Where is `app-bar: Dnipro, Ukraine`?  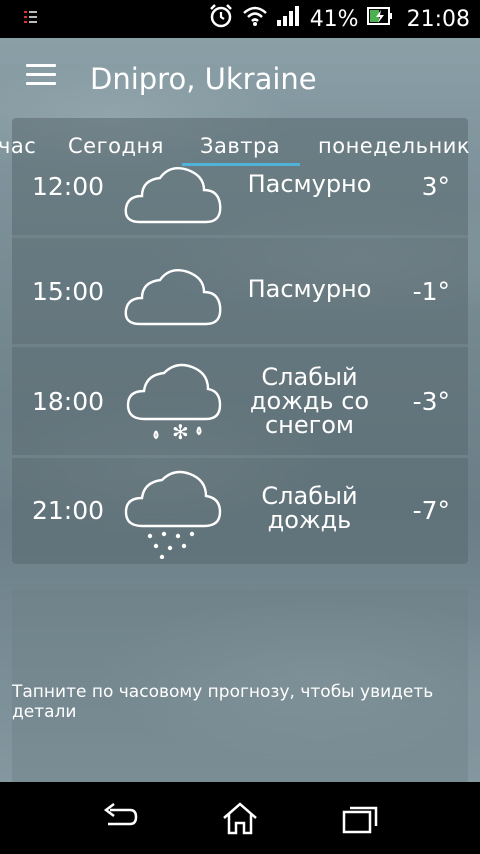
app-bar: Dnipro, Ukraine is located at coordinates (240, 78).